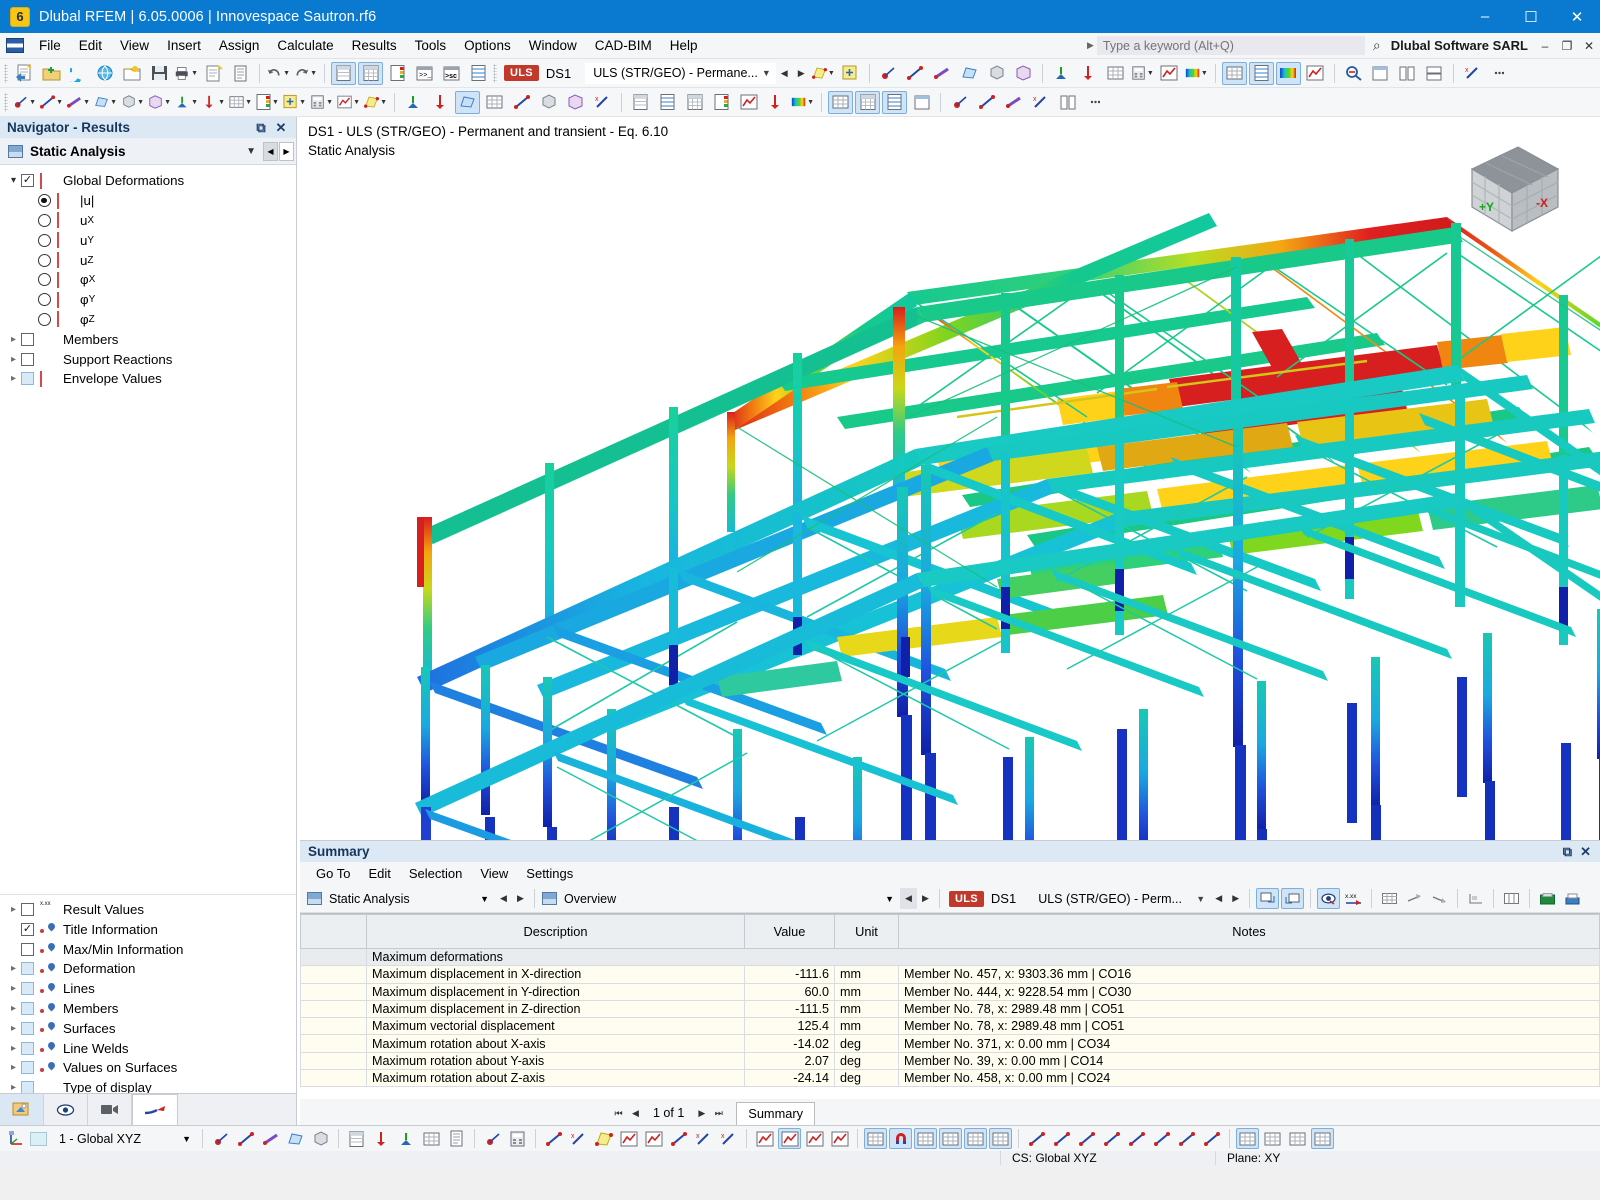 Image resolution: width=1600 pixels, height=1200 pixels. I want to click on export-excel-button, so click(1547, 898).